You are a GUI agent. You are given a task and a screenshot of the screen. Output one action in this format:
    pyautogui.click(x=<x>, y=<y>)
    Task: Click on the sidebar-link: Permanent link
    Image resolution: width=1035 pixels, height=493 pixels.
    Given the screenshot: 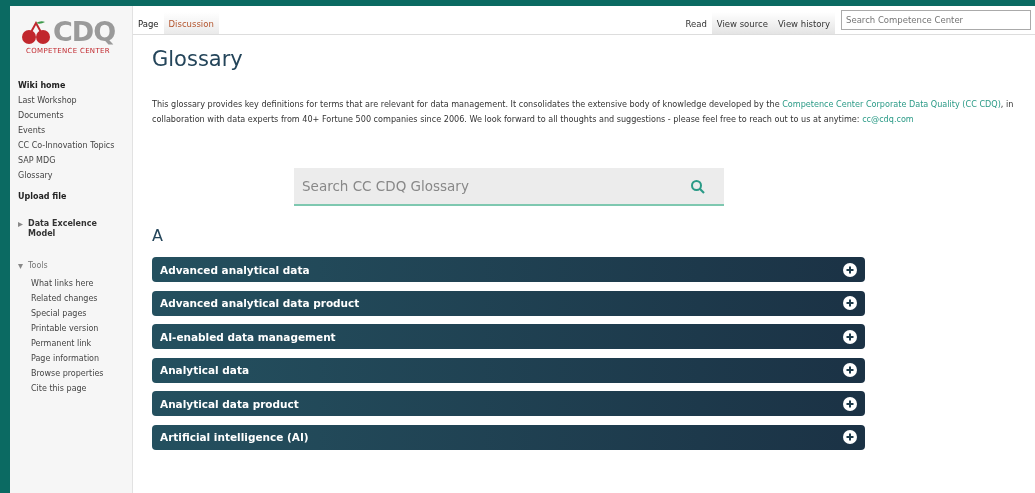 What is the action you would take?
    pyautogui.click(x=81, y=344)
    